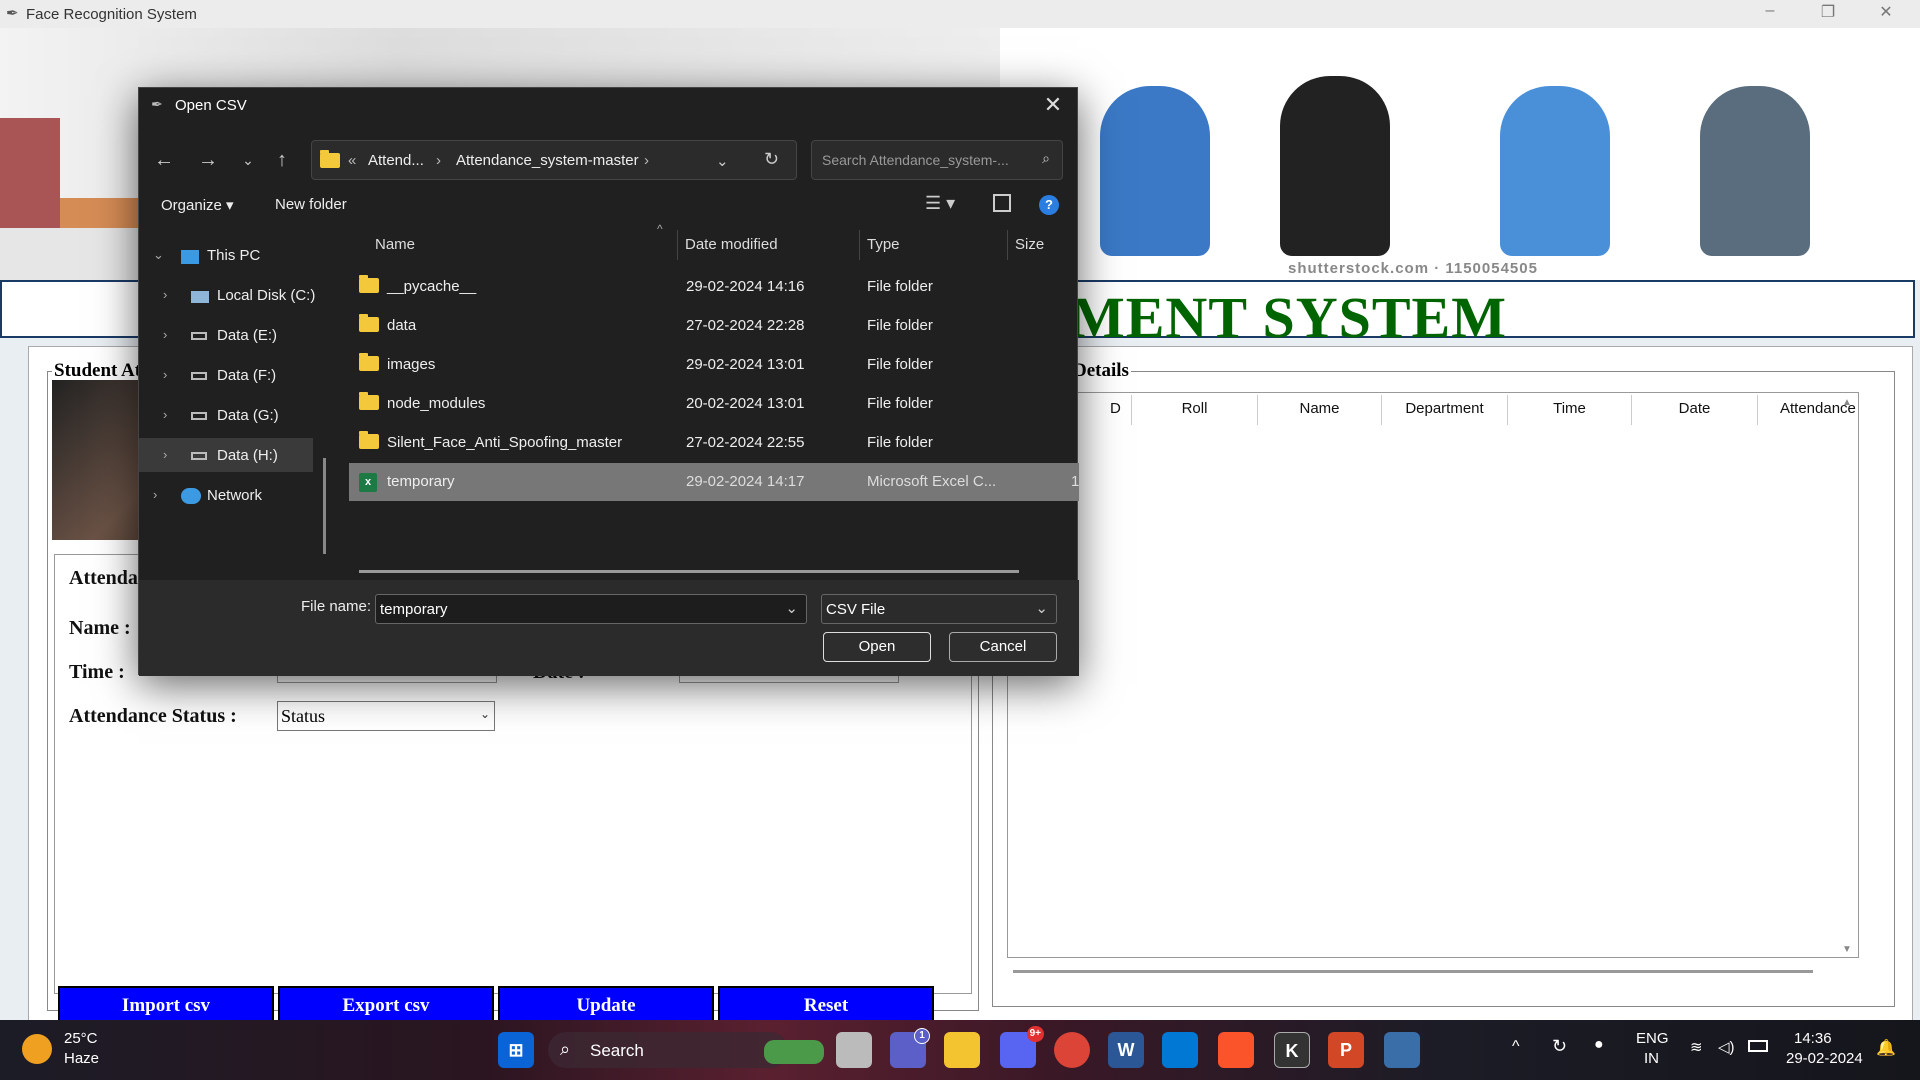 This screenshot has width=1920, height=1080. I want to click on column-header-date: Date, so click(1695, 410).